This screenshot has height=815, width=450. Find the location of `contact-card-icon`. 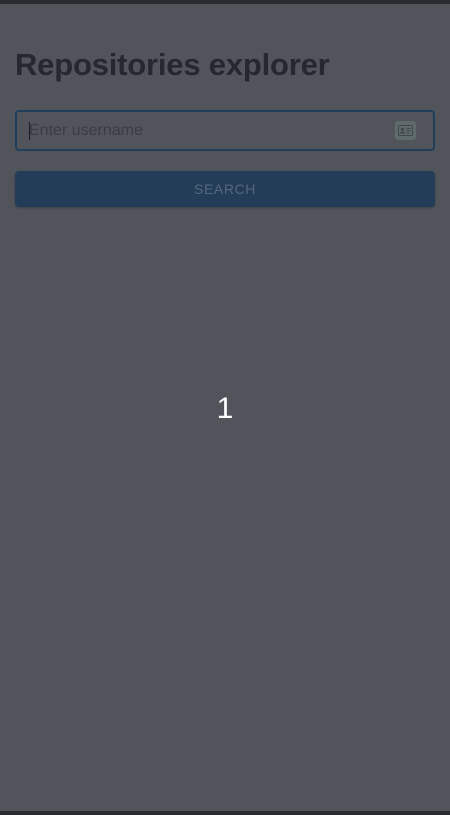

contact-card-icon is located at coordinates (405, 130).